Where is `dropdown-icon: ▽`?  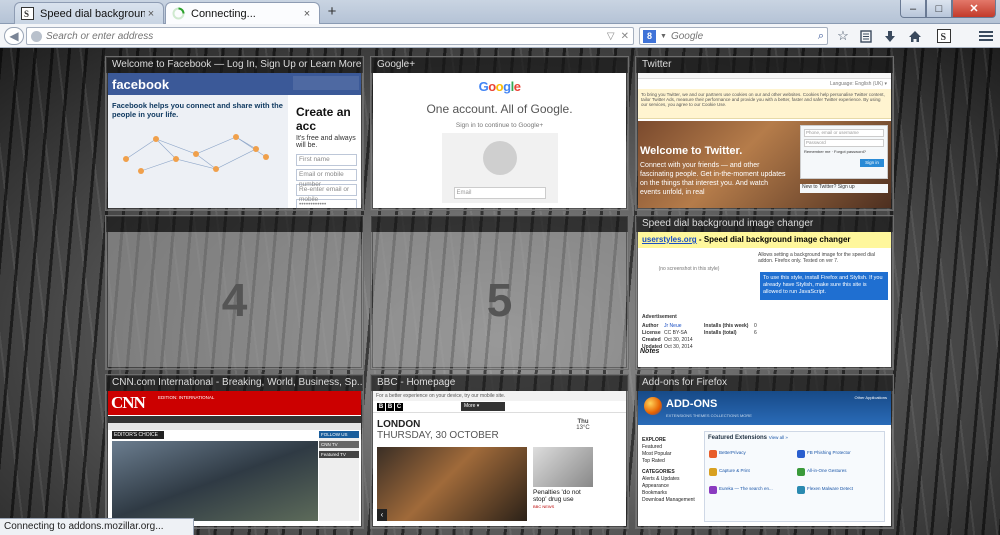
dropdown-icon: ▽ is located at coordinates (611, 36).